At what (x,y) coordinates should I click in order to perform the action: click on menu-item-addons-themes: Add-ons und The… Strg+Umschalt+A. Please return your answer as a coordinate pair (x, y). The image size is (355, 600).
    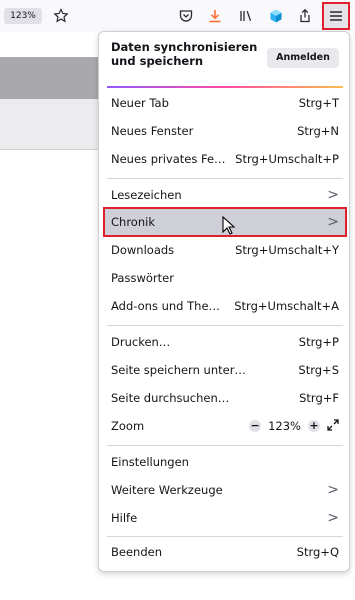
    Looking at the image, I should click on (225, 306).